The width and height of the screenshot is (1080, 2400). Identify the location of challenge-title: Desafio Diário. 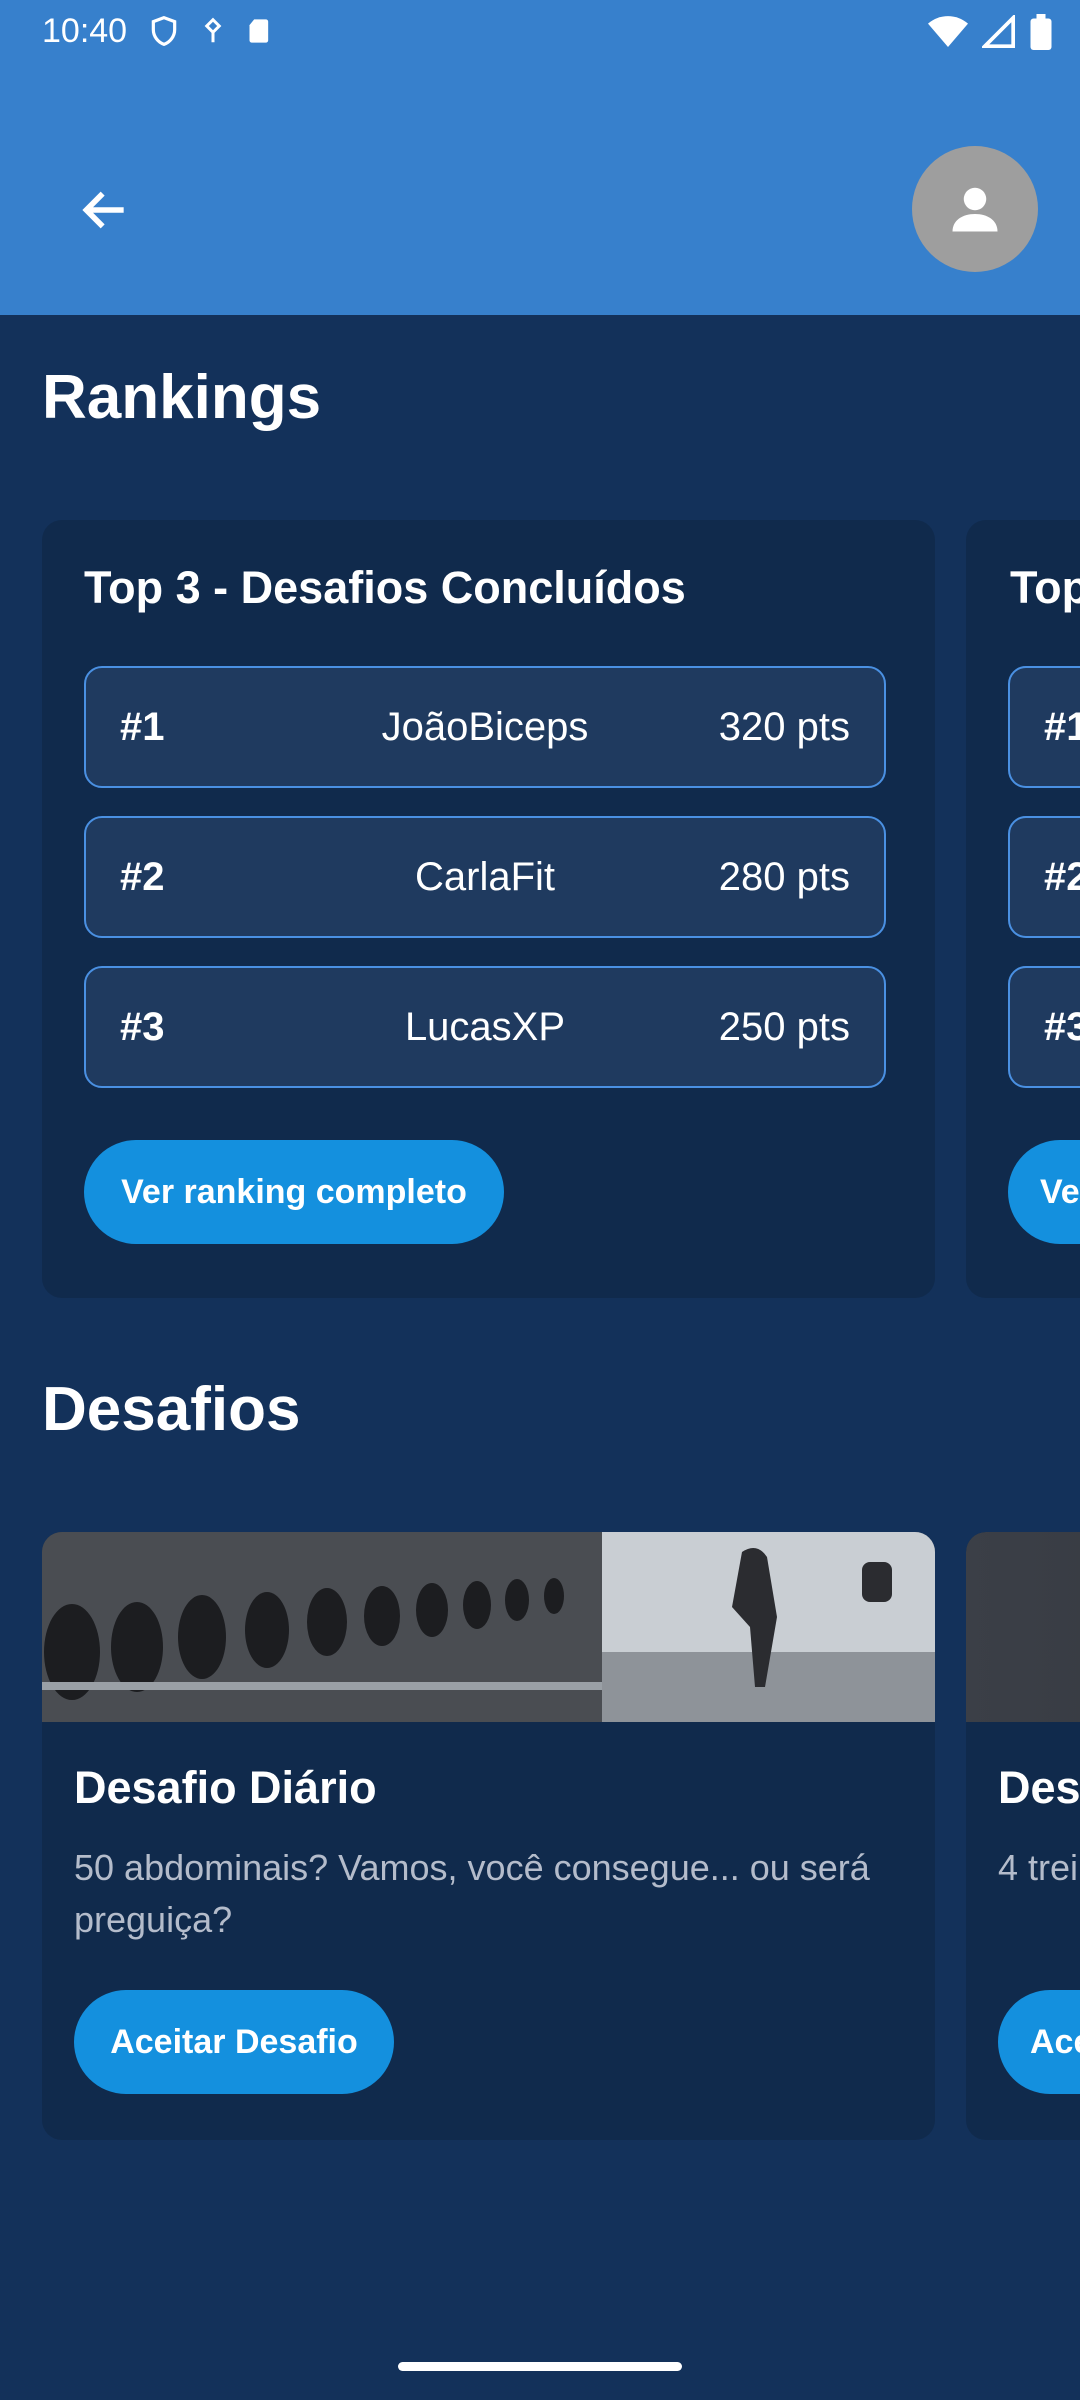
(225, 1787).